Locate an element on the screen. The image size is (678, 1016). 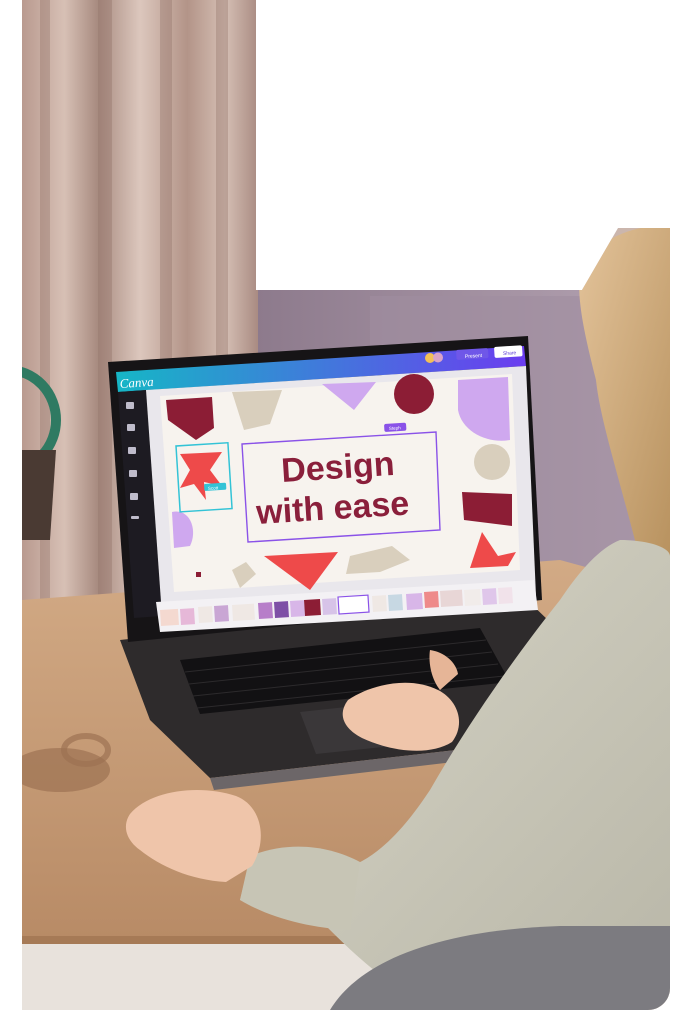
share-label: Share is located at coordinates (510, 353).